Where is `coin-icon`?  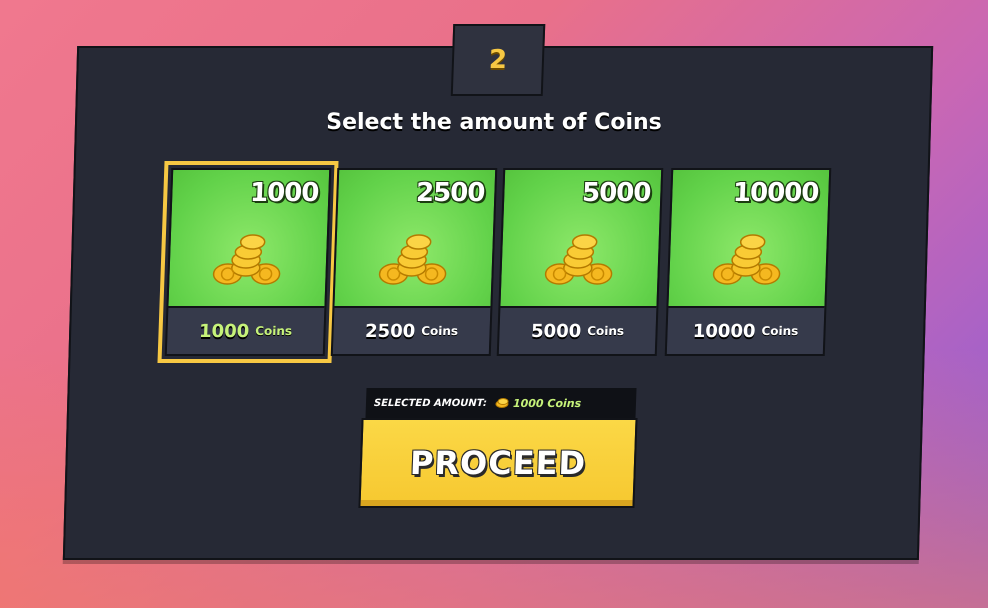 coin-icon is located at coordinates (502, 403).